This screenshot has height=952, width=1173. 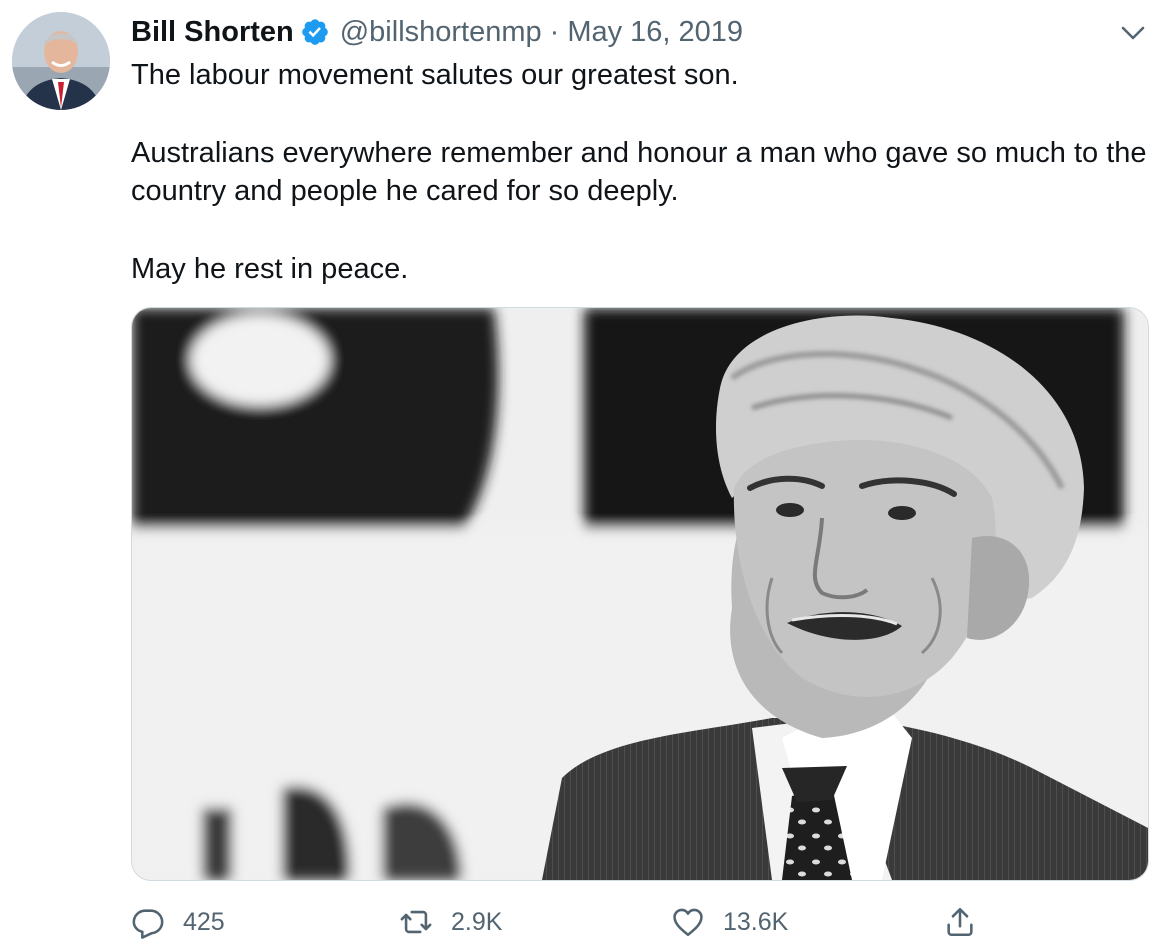 I want to click on tweet-actions: 425 2.9K 13.6K, so click(x=641, y=922).